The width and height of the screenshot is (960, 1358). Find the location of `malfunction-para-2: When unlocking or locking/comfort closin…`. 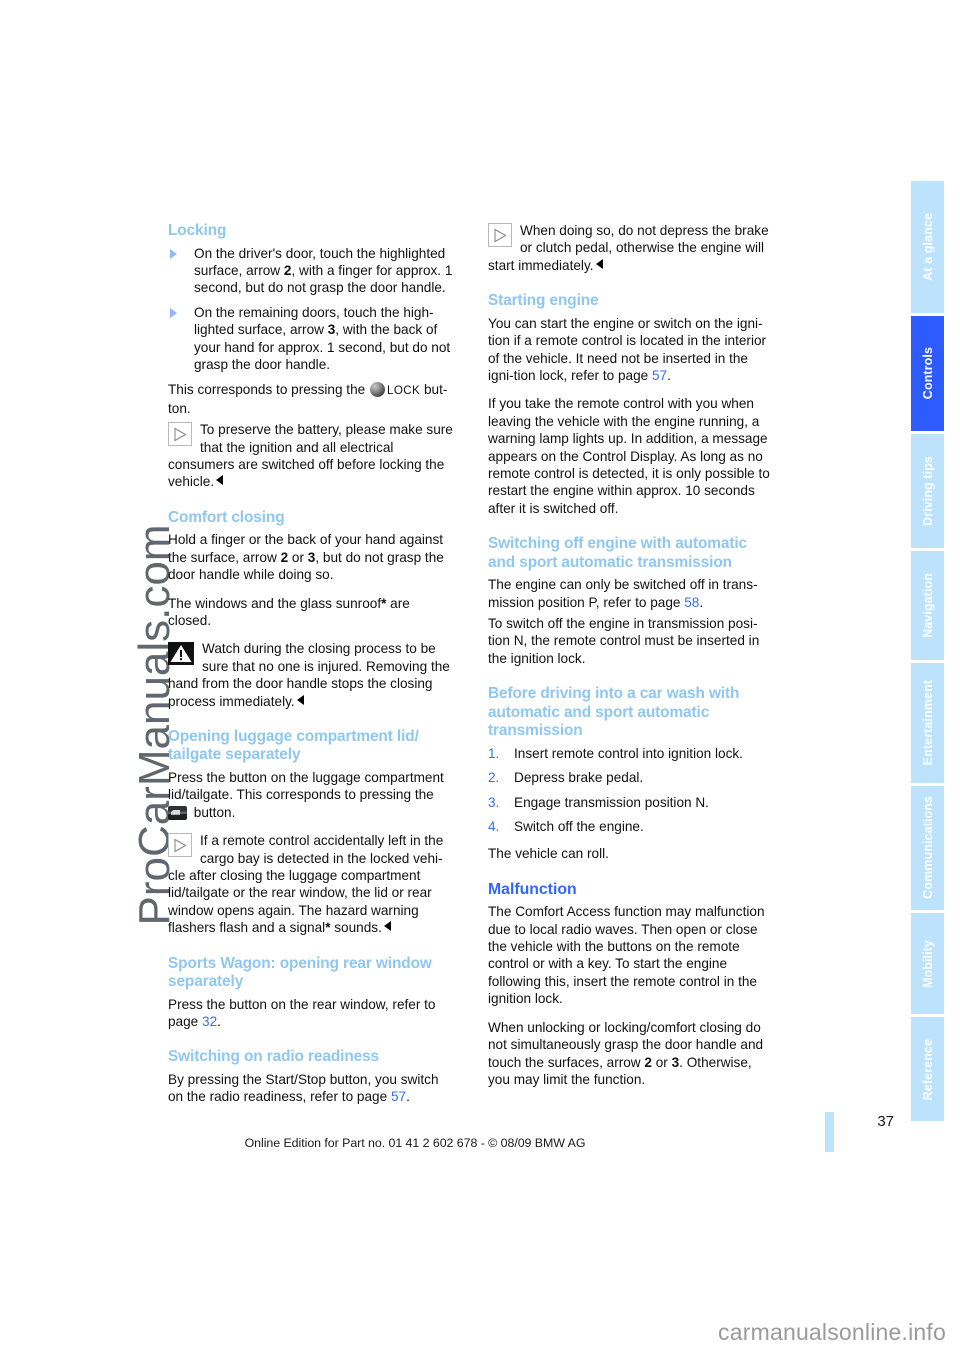

malfunction-para-2: When unlocking or locking/comfort closin… is located at coordinates (632, 1054).